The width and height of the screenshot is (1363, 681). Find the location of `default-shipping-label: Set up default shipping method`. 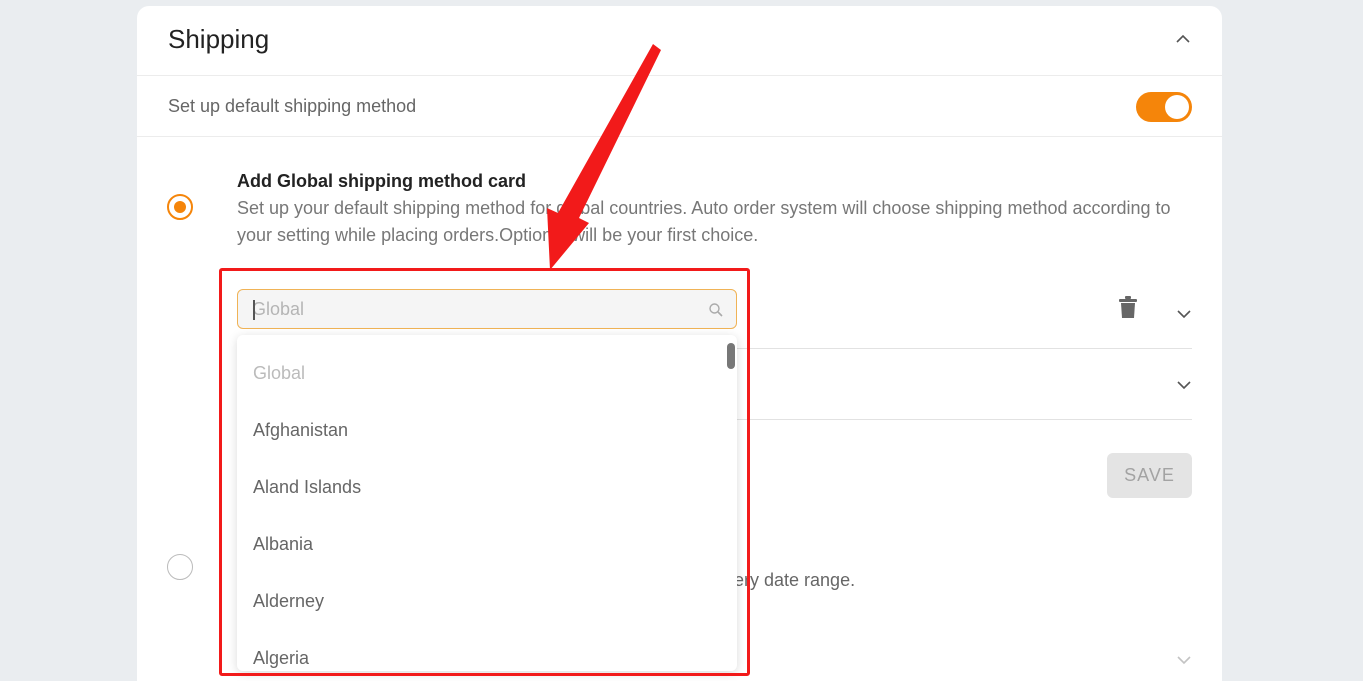

default-shipping-label: Set up default shipping method is located at coordinates (292, 106).